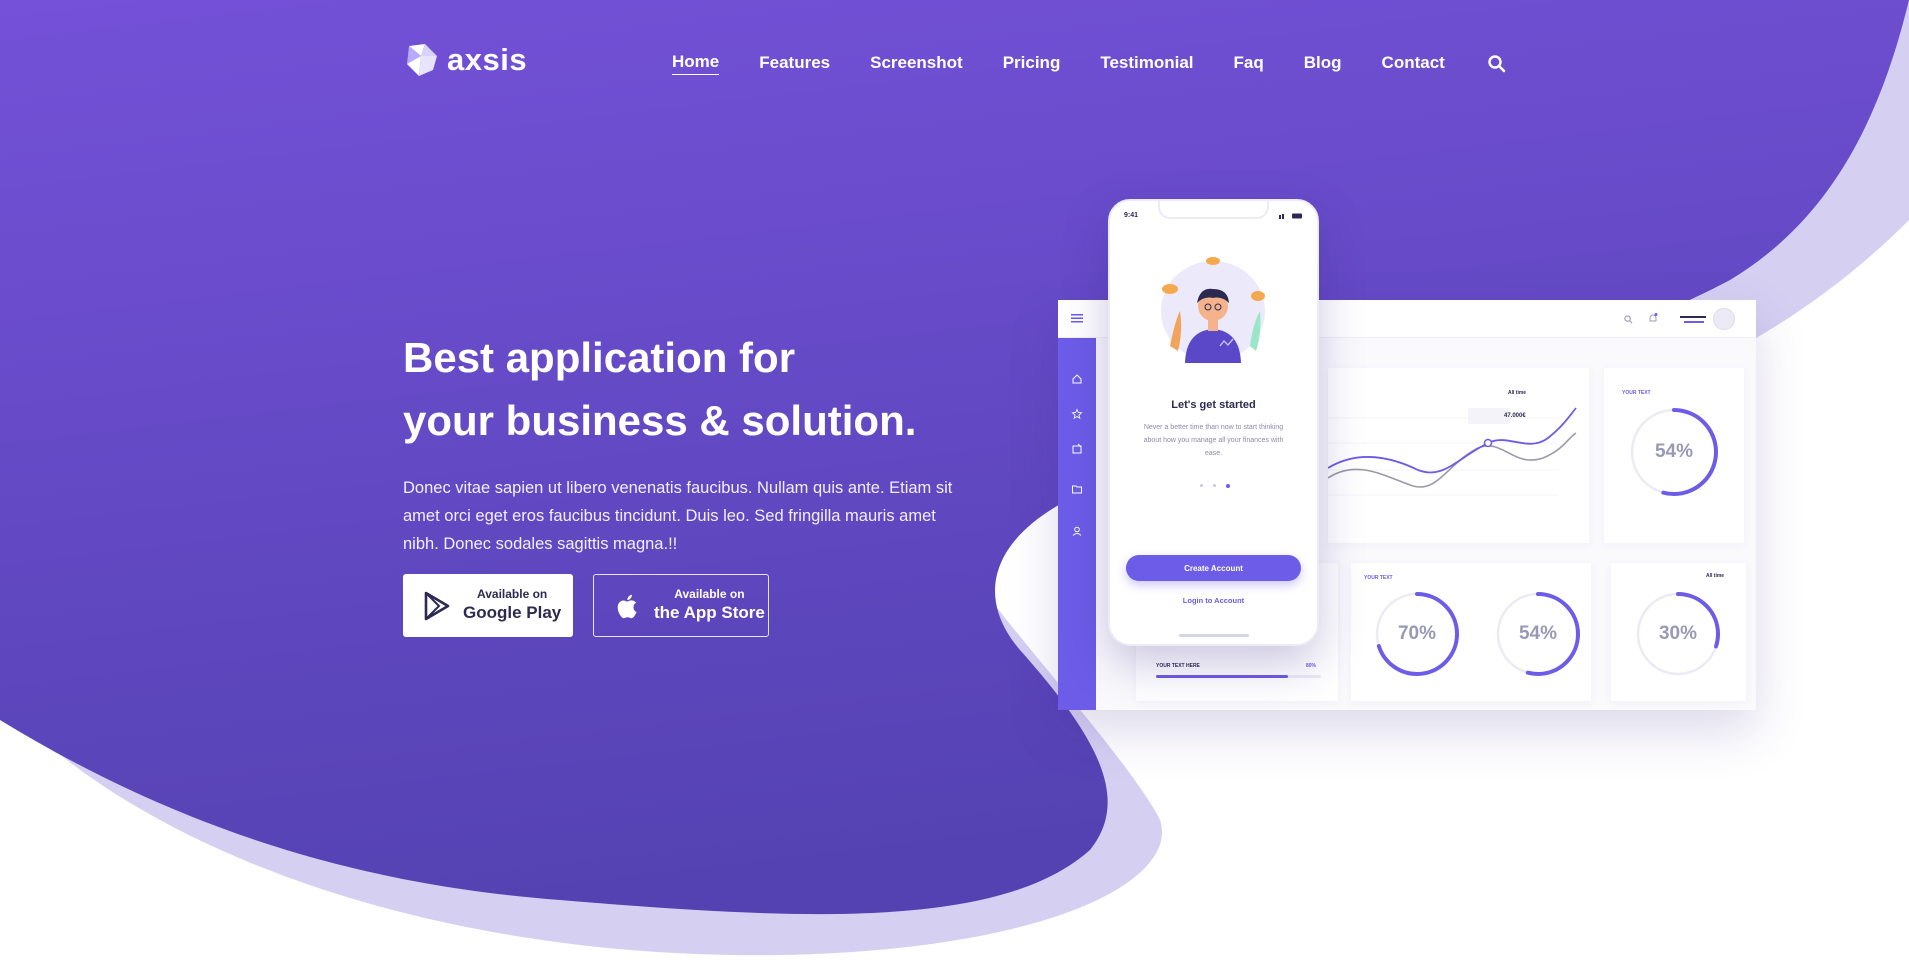 Image resolution: width=1909 pixels, height=968 pixels. Describe the element at coordinates (1077, 448) in the screenshot. I see `export-icon` at that location.